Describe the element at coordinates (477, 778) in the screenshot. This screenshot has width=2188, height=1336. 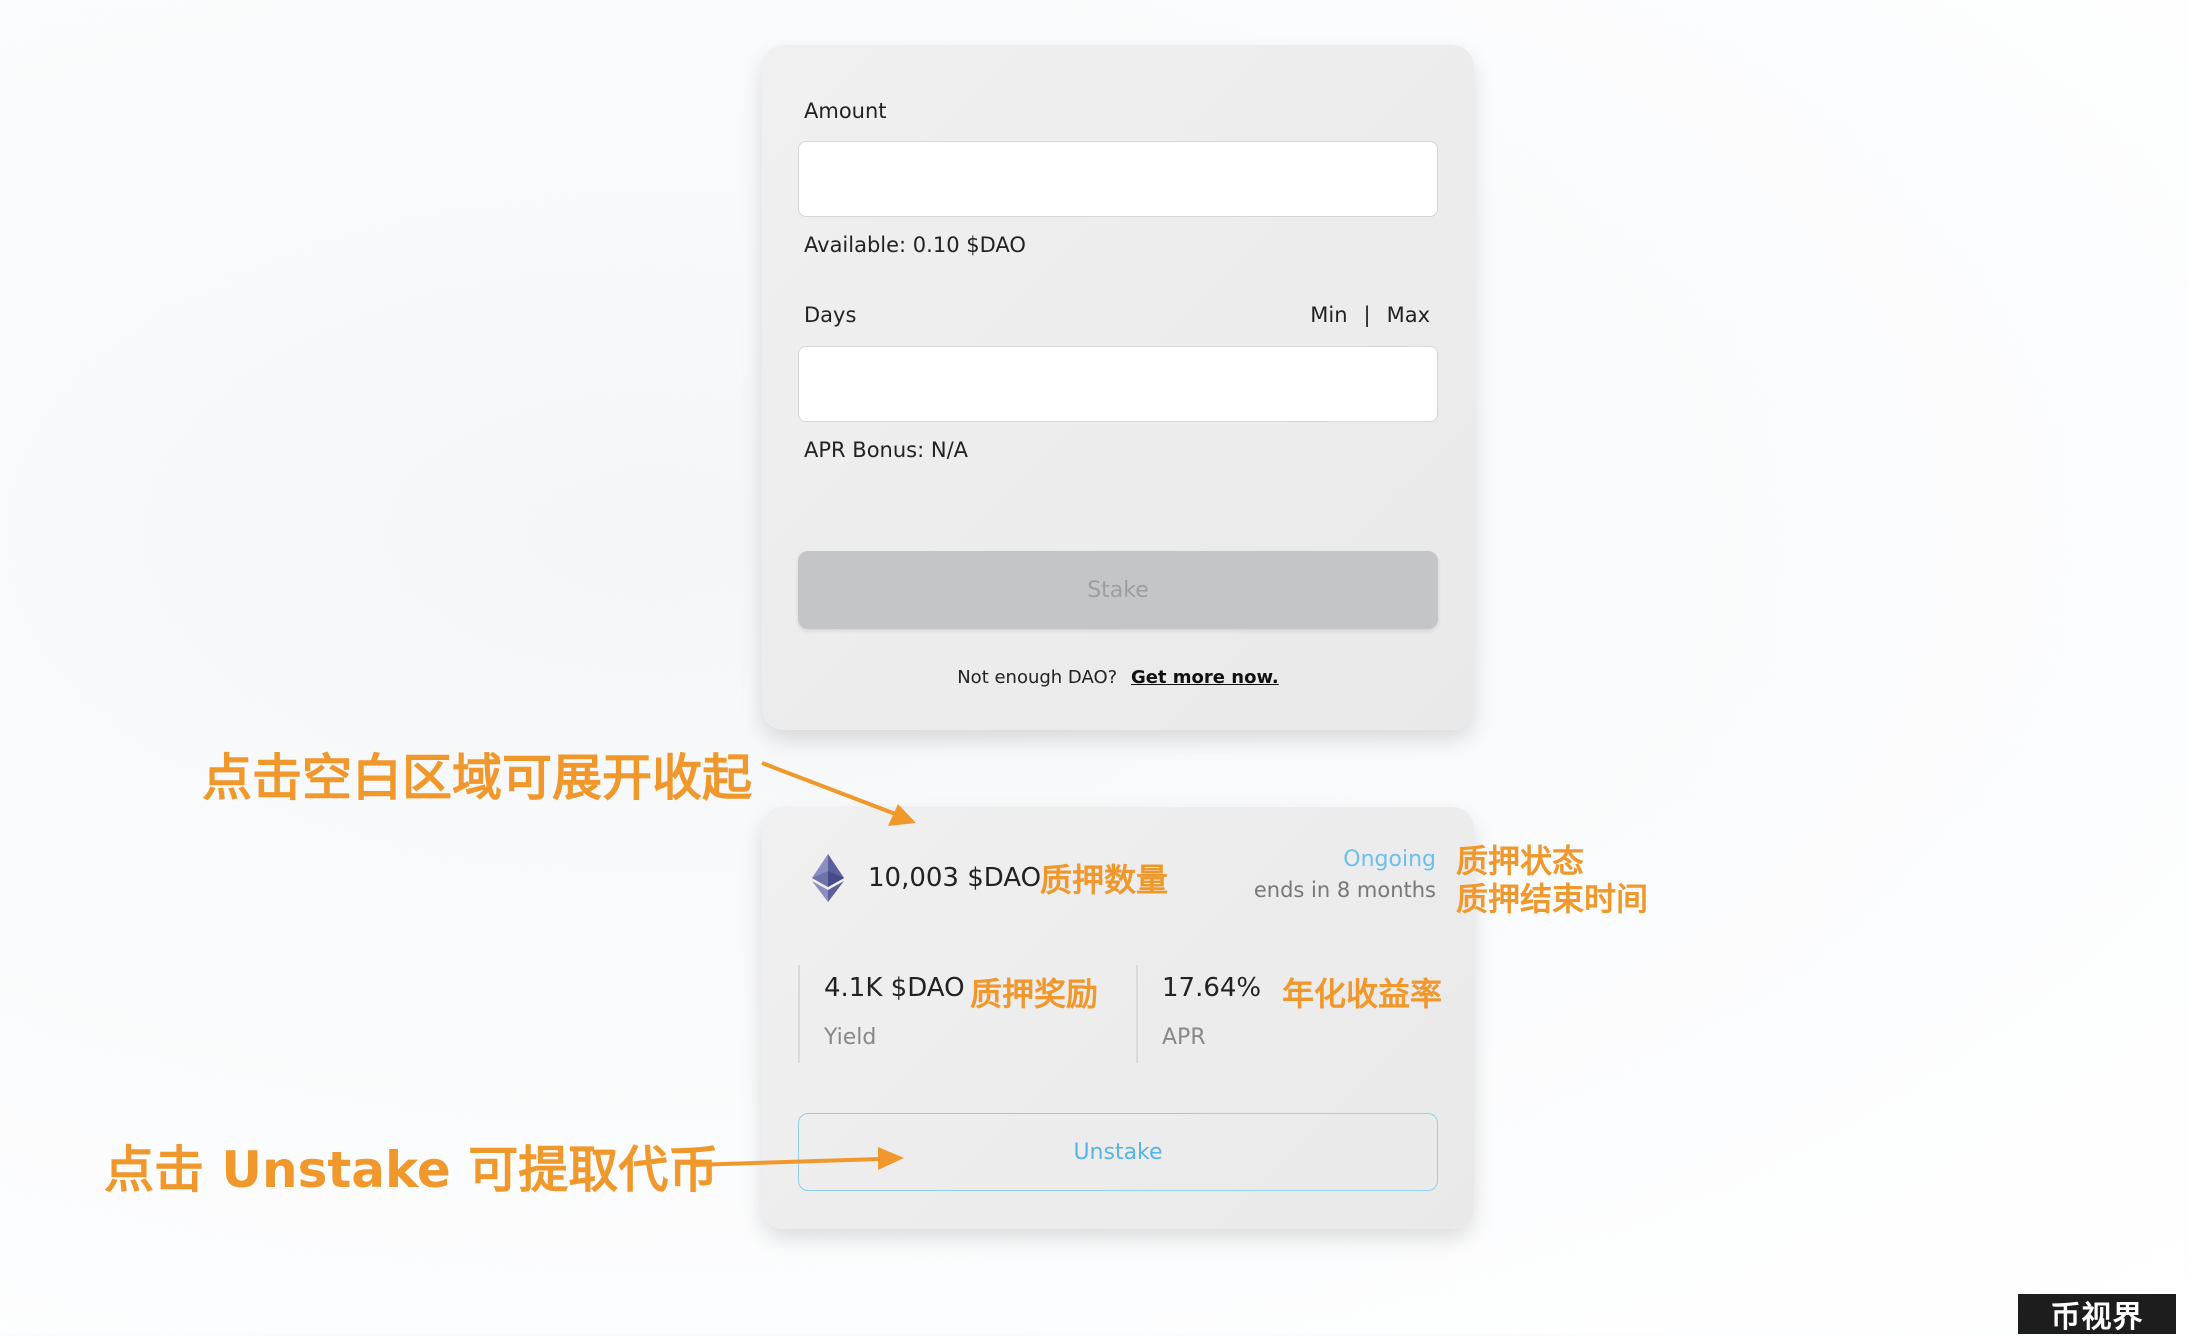
I see `annotation-expand-collapse: 点击空白区域可展开收起` at that location.